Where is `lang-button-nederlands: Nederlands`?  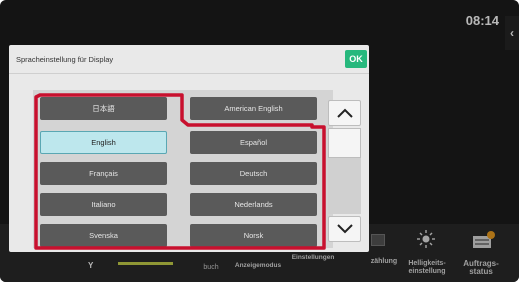
lang-button-nederlands: Nederlands is located at coordinates (253, 204).